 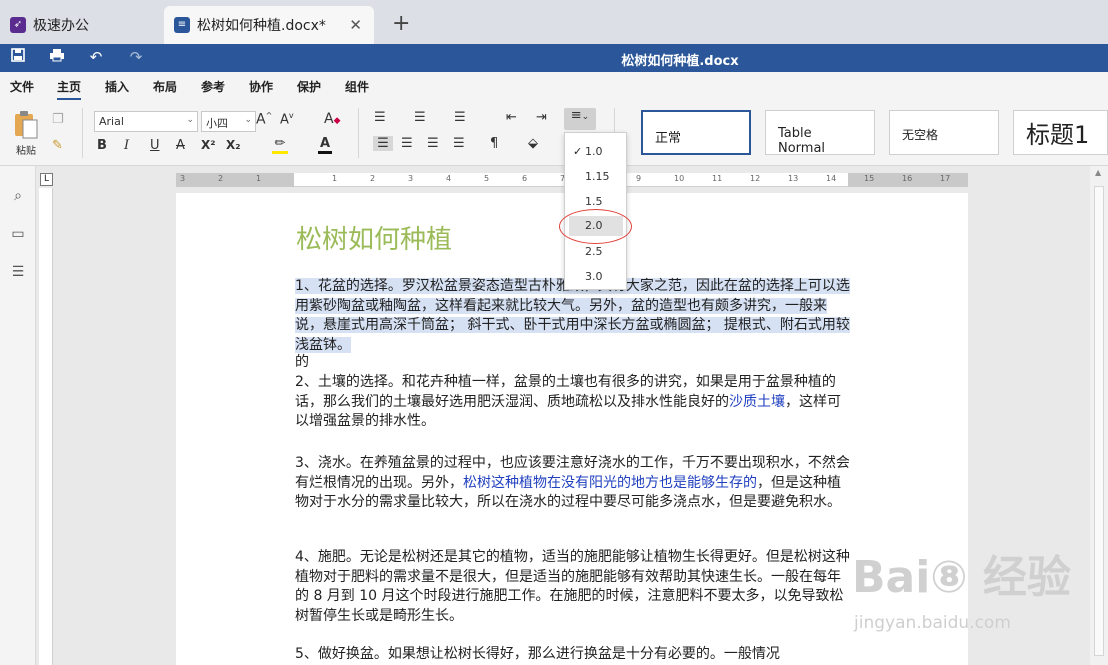 What do you see at coordinates (944, 132) in the screenshot?
I see `style-no-spacing: 无空格` at bounding box center [944, 132].